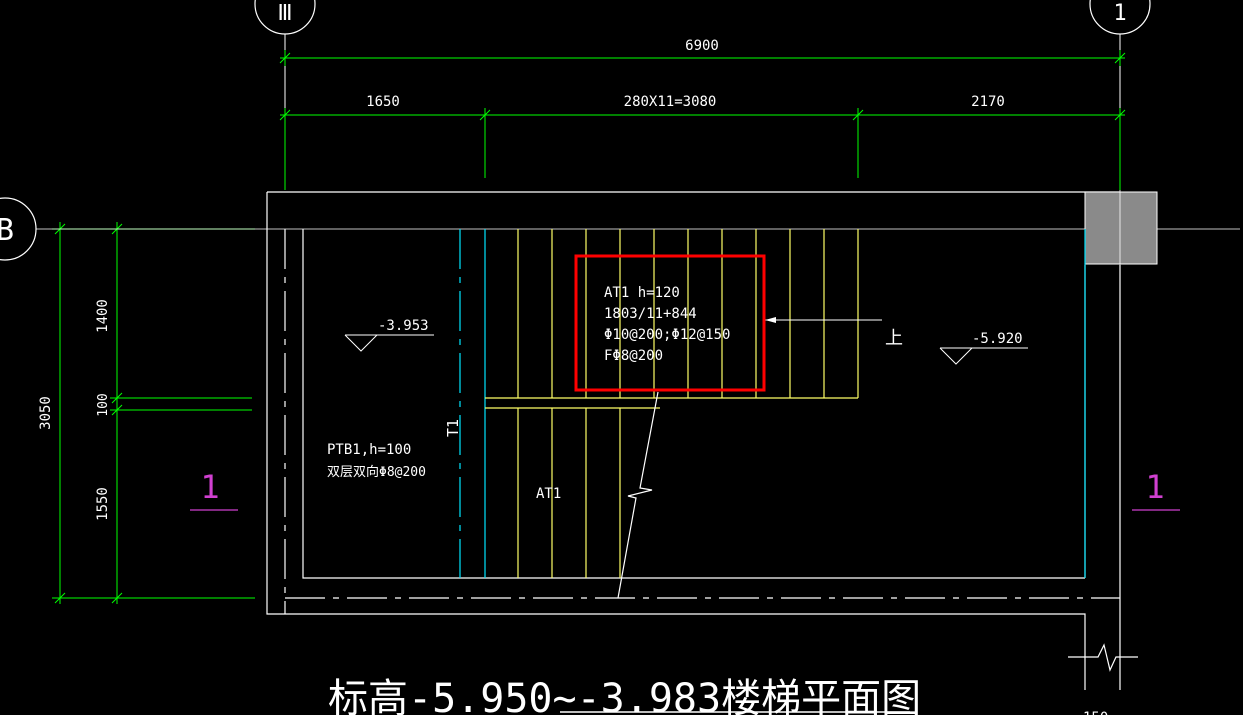  I want to click on elevation-left-label: -3.953, so click(403, 326).